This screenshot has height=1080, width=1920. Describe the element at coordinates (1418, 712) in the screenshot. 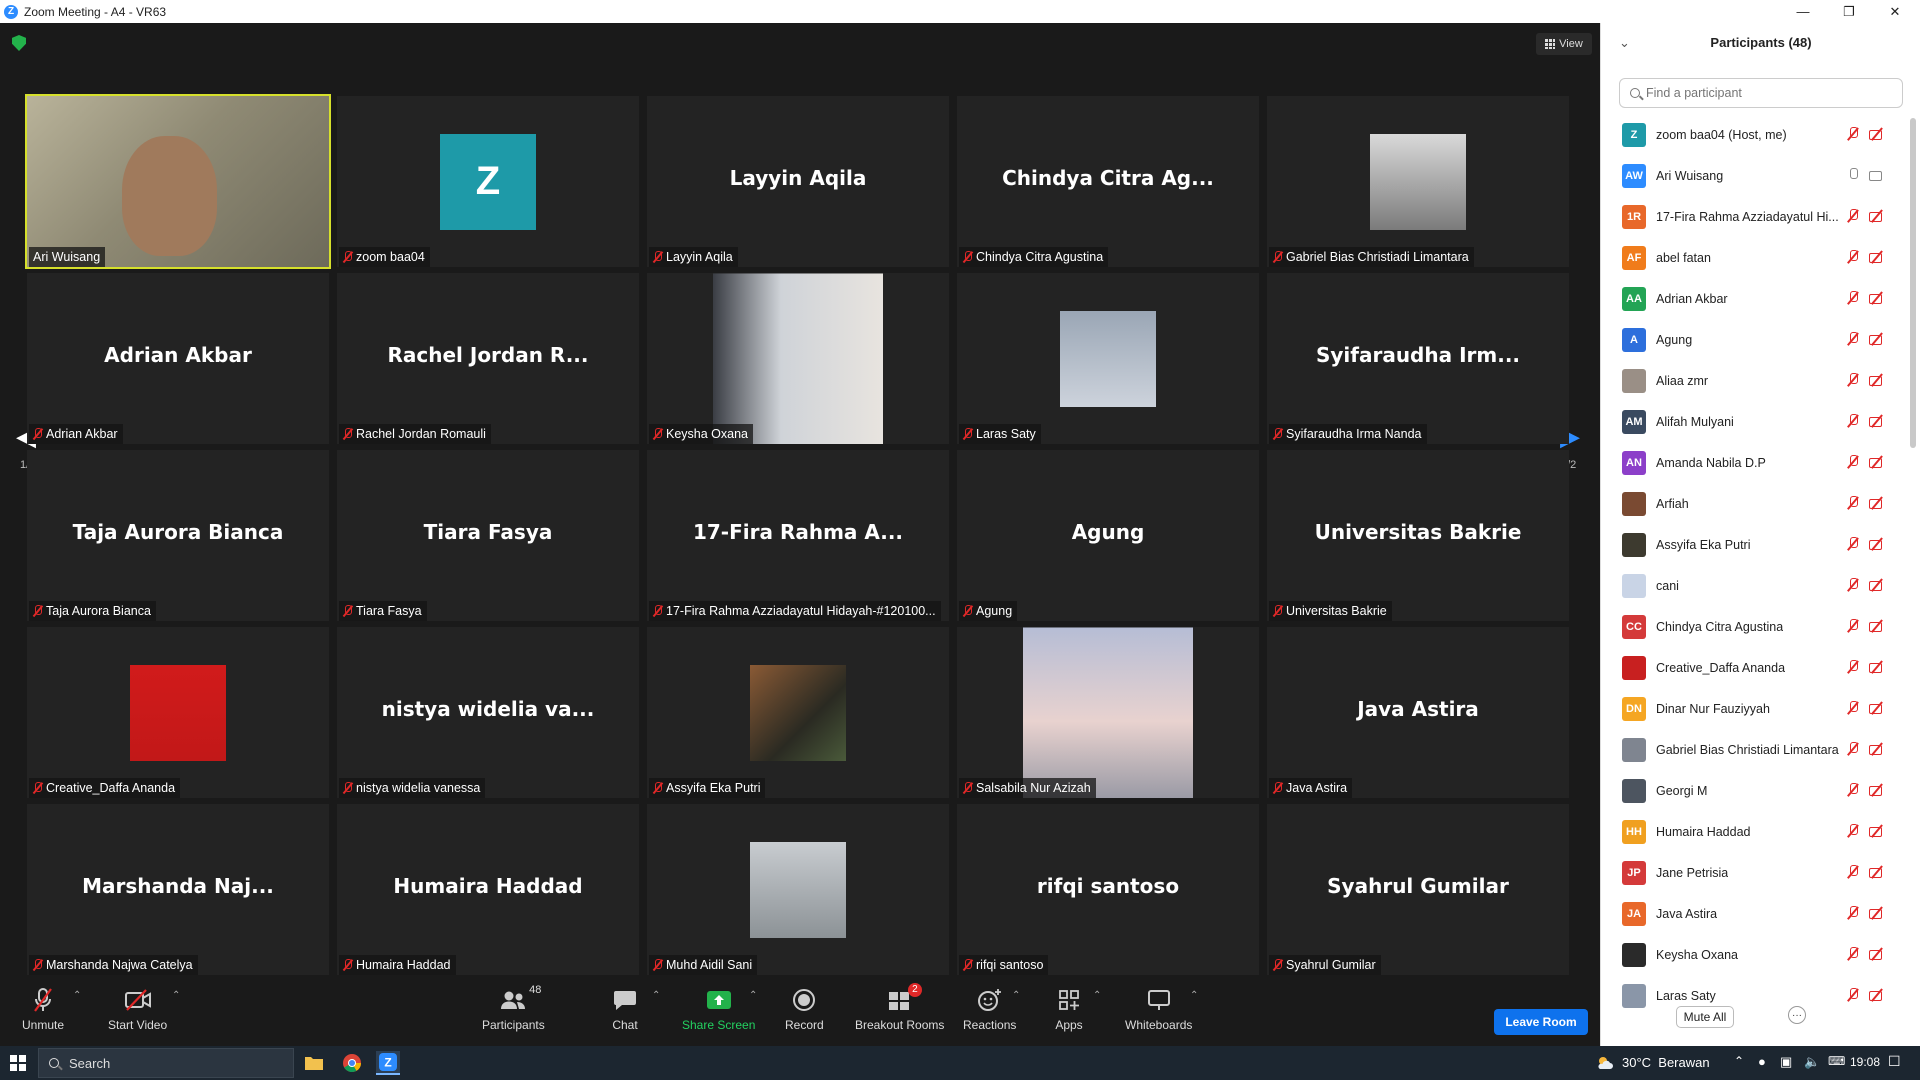

I see `participant-tile: Java Astira Java Astira` at that location.